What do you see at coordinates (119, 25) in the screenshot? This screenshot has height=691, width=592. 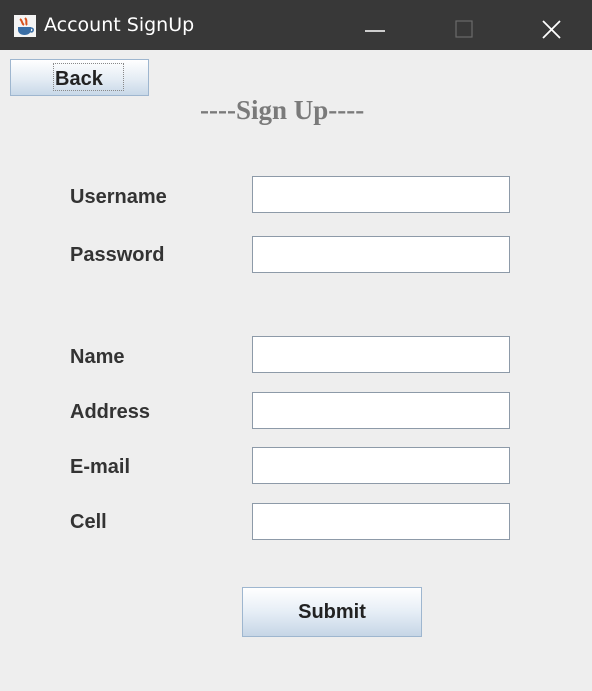 I see `window-title: Account SignUp` at bounding box center [119, 25].